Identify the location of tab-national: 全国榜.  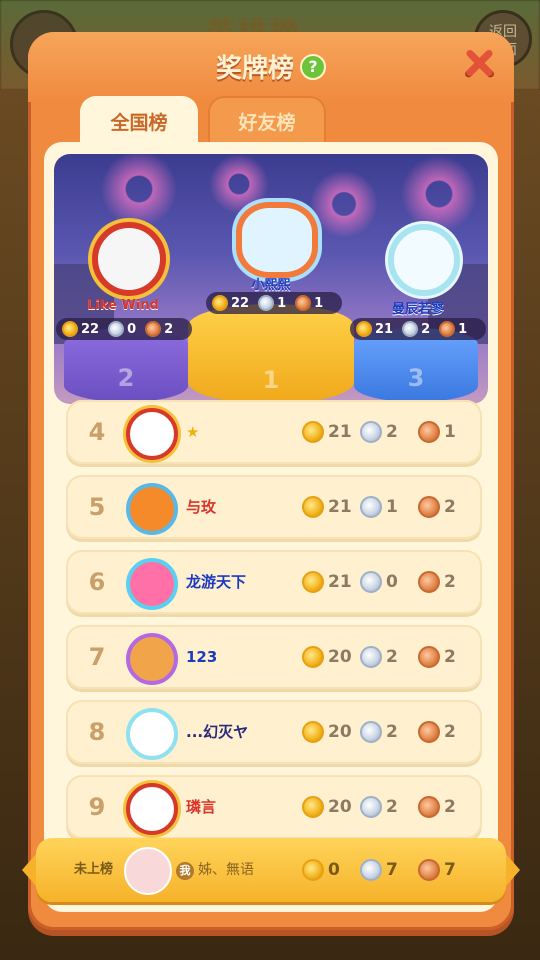
(139, 121).